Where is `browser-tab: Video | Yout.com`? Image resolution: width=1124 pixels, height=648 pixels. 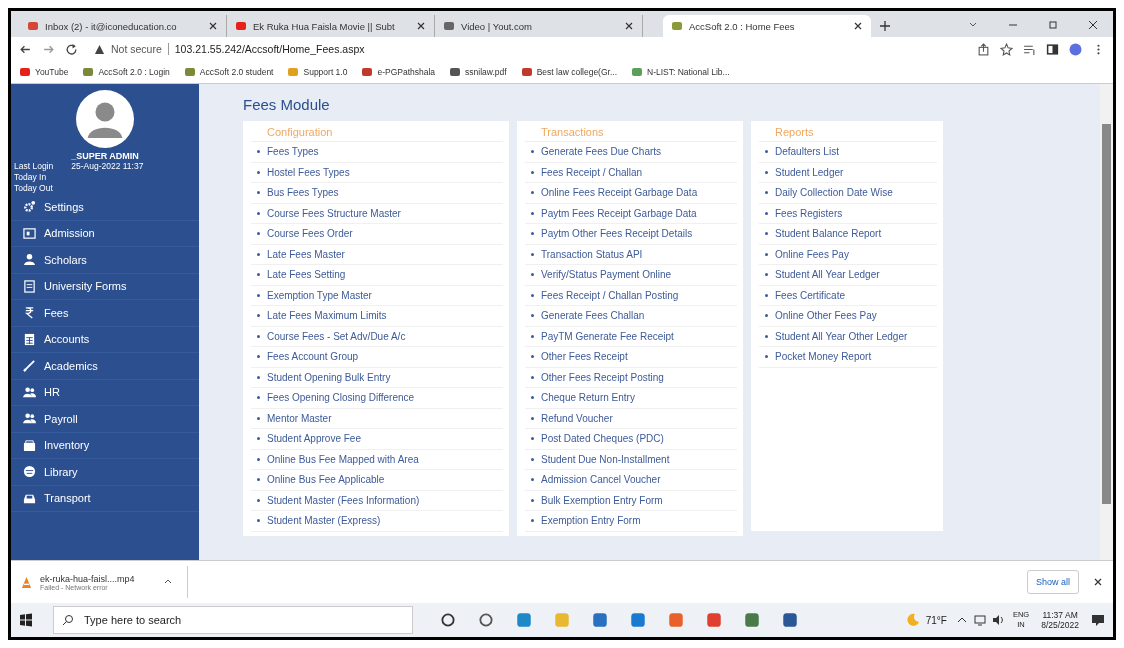 browser-tab: Video | Yout.com is located at coordinates (539, 26).